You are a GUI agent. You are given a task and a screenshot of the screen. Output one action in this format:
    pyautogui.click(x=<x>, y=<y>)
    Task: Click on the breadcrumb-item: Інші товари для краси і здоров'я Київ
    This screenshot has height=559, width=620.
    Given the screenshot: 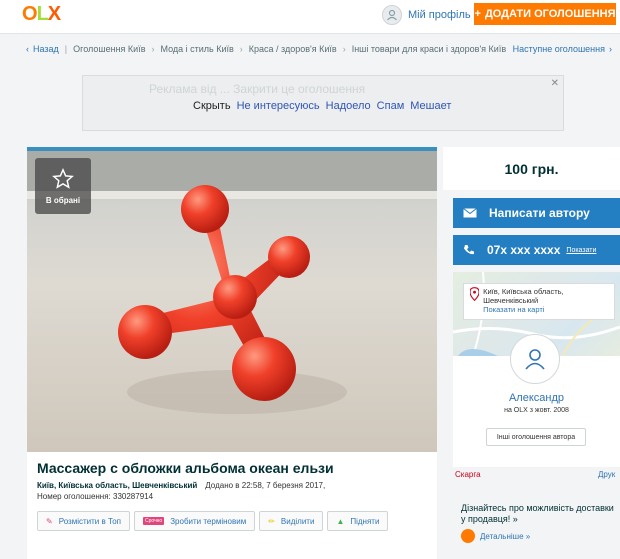 What is the action you would take?
    pyautogui.click(x=429, y=49)
    